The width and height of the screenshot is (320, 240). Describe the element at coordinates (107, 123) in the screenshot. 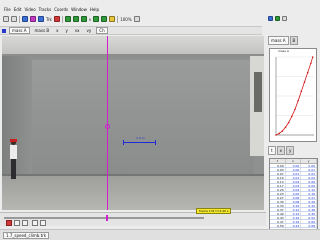

I see `coordinate-axis` at that location.